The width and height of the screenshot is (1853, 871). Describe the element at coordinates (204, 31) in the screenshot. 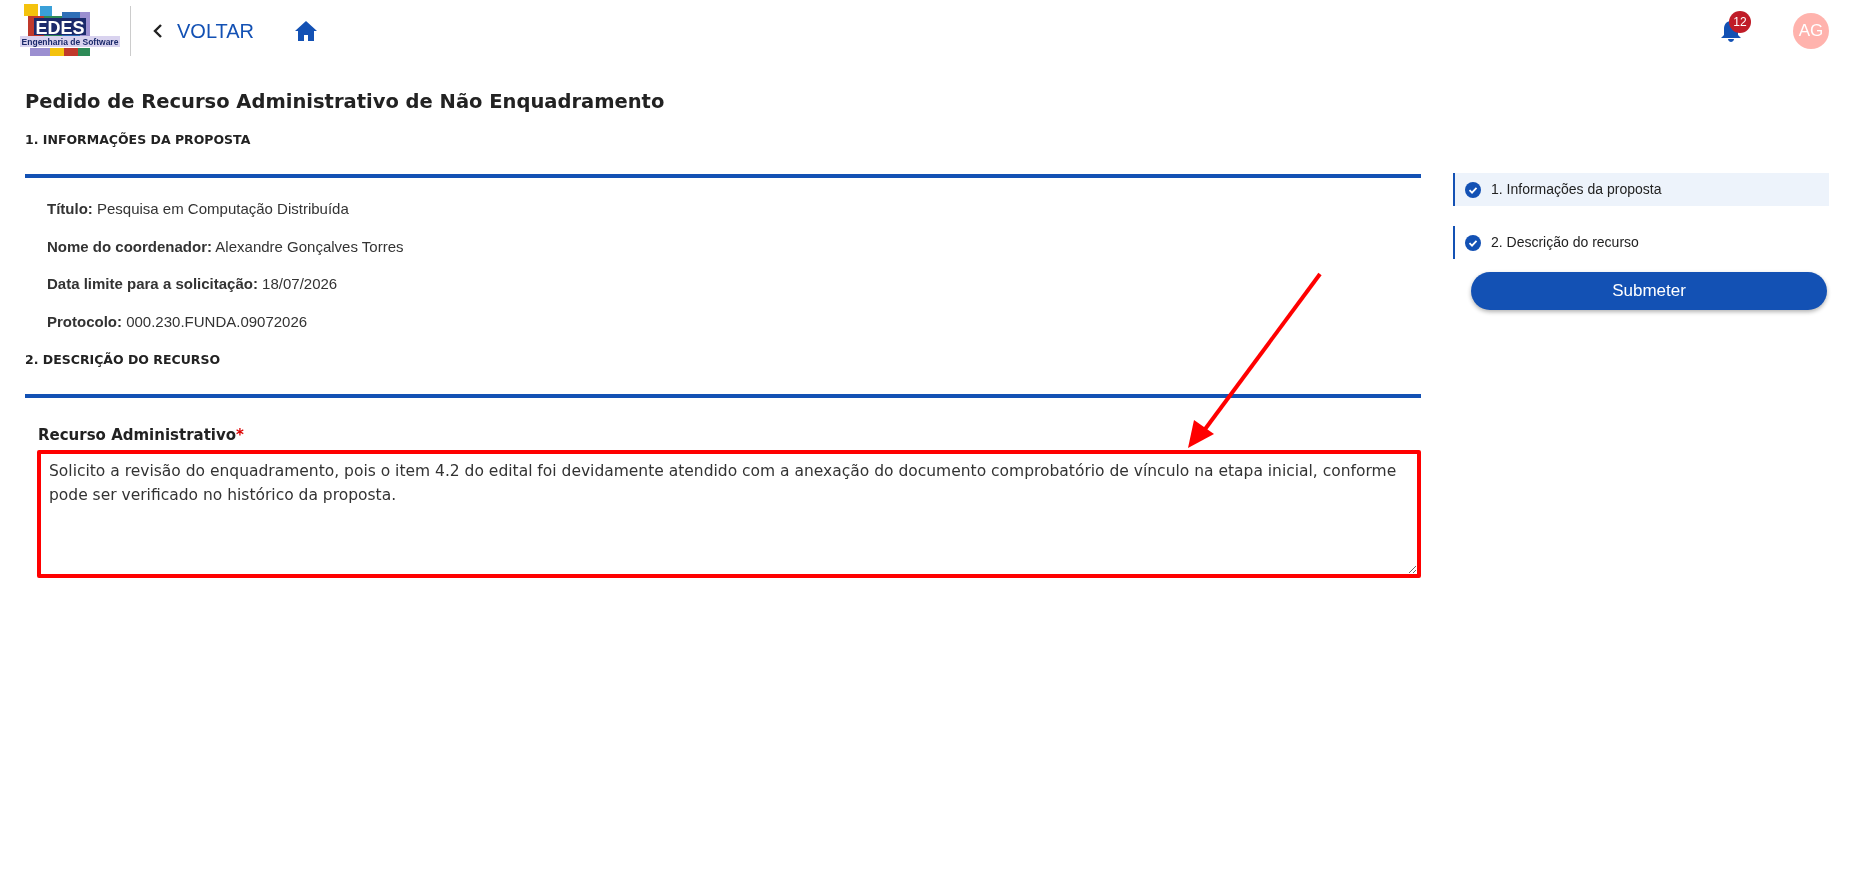

I see `back-link: VOLTAR` at that location.